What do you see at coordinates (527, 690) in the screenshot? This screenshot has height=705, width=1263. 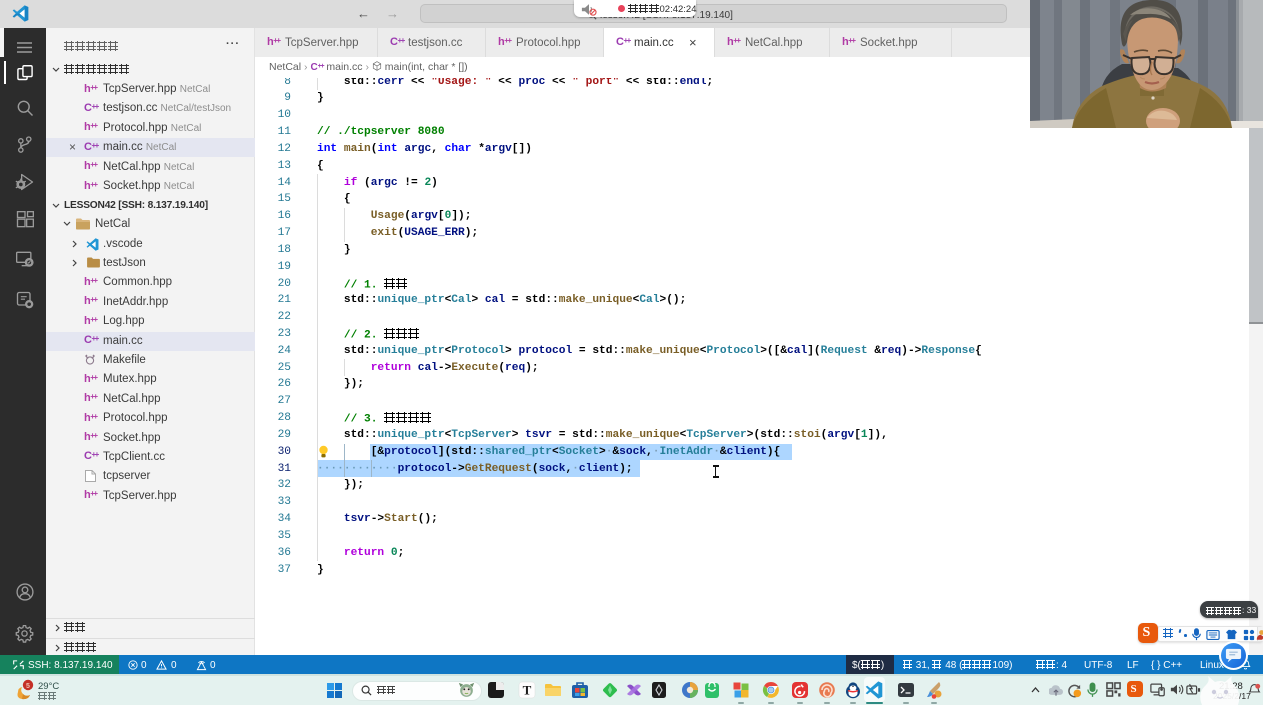 I see `svg-text: T` at bounding box center [527, 690].